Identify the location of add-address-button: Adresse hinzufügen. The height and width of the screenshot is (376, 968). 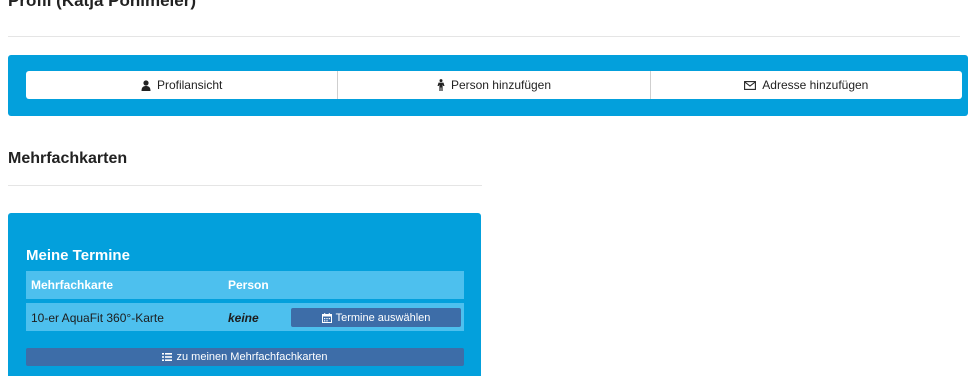
(805, 85).